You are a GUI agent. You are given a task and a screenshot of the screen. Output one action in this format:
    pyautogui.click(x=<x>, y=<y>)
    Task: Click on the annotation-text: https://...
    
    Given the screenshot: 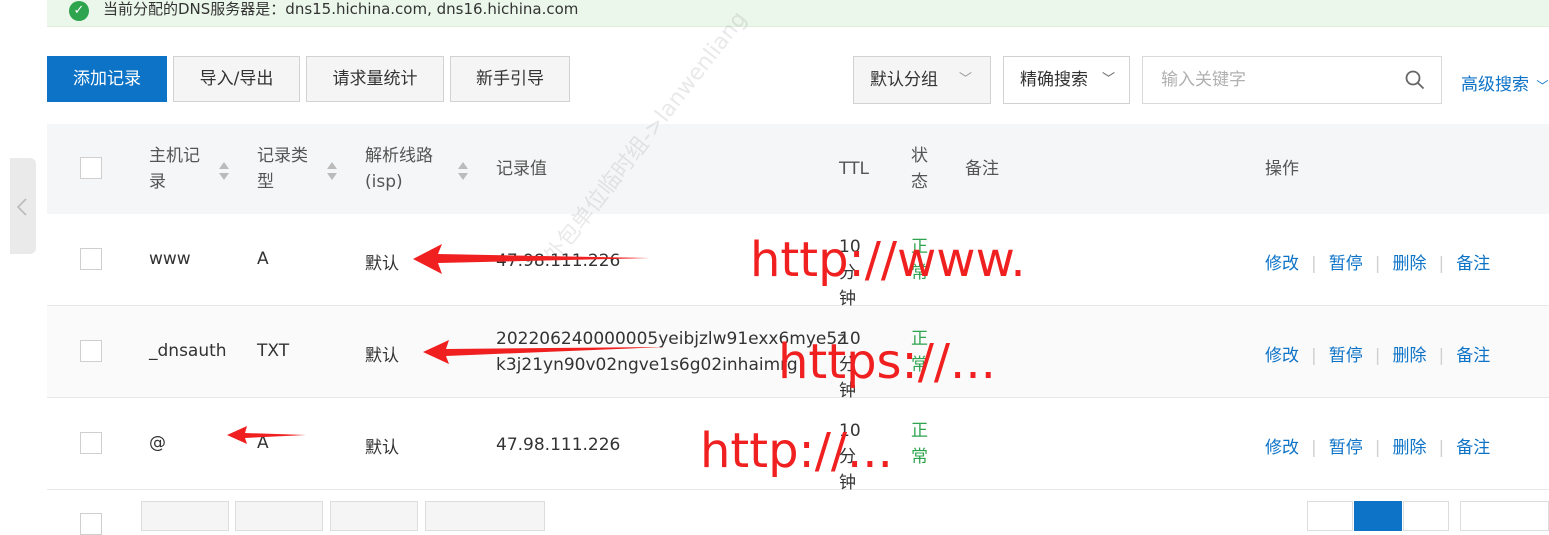 What is the action you would take?
    pyautogui.click(x=887, y=362)
    